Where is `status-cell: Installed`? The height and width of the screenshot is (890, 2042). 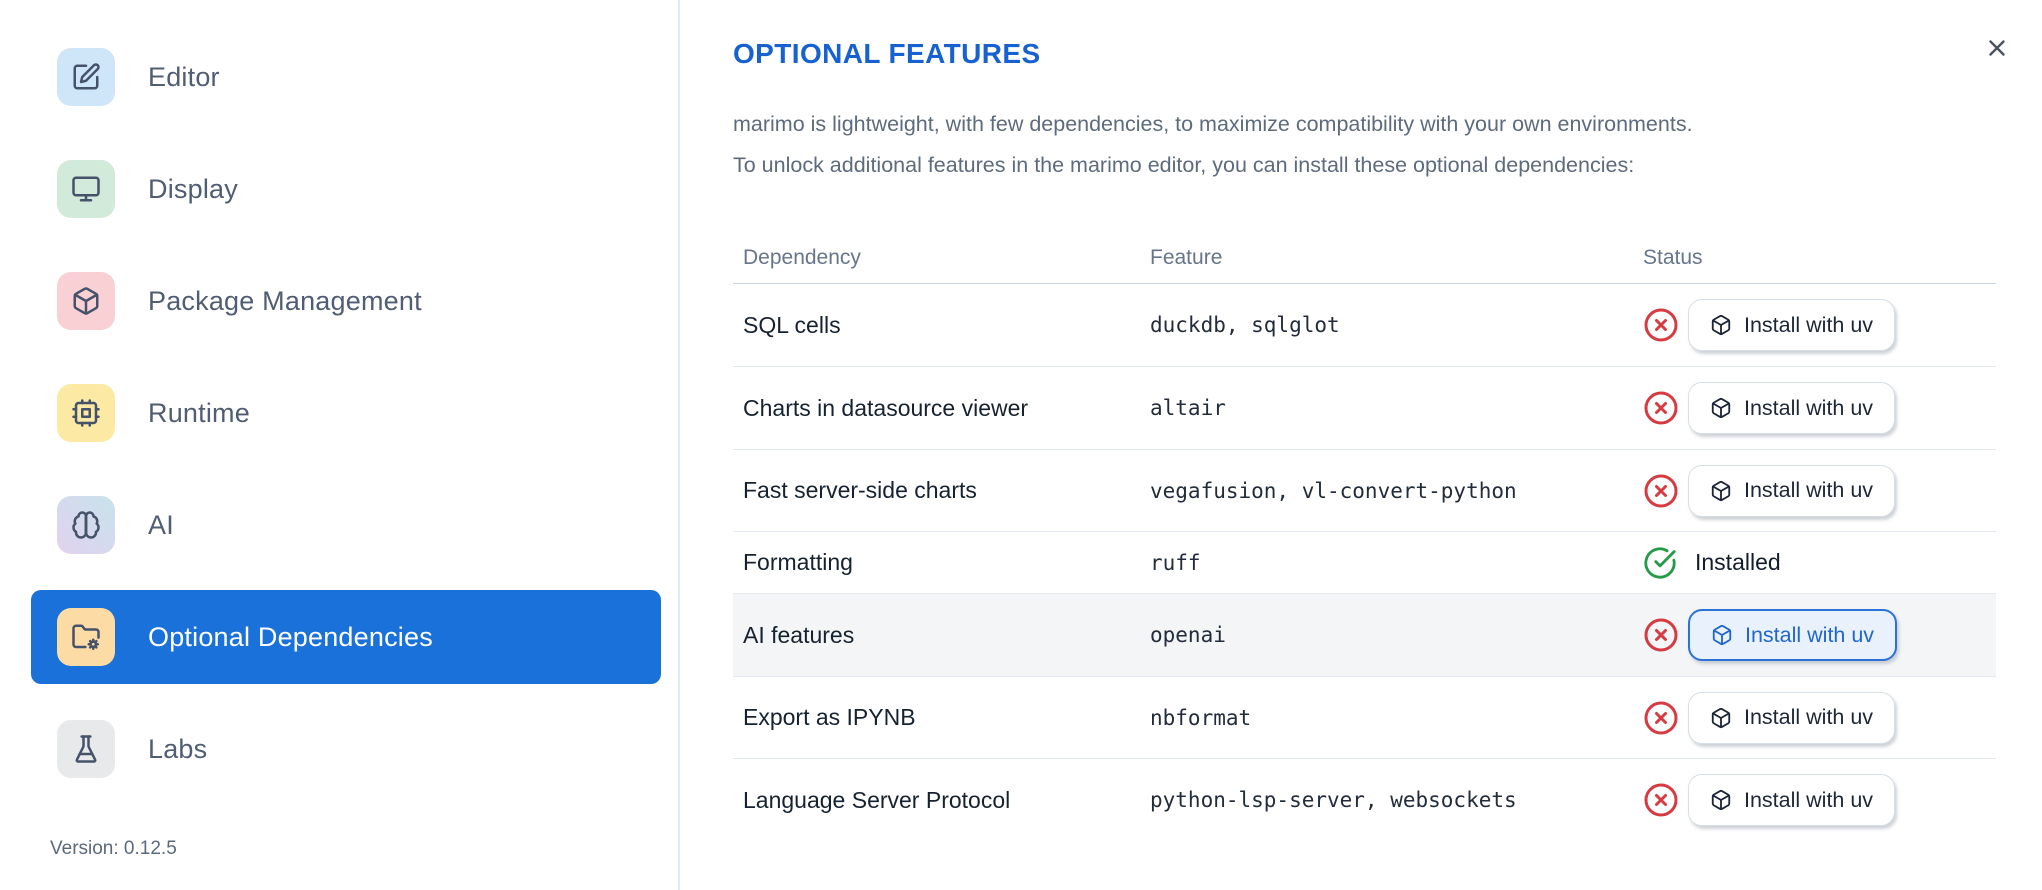
status-cell: Installed is located at coordinates (1814, 563).